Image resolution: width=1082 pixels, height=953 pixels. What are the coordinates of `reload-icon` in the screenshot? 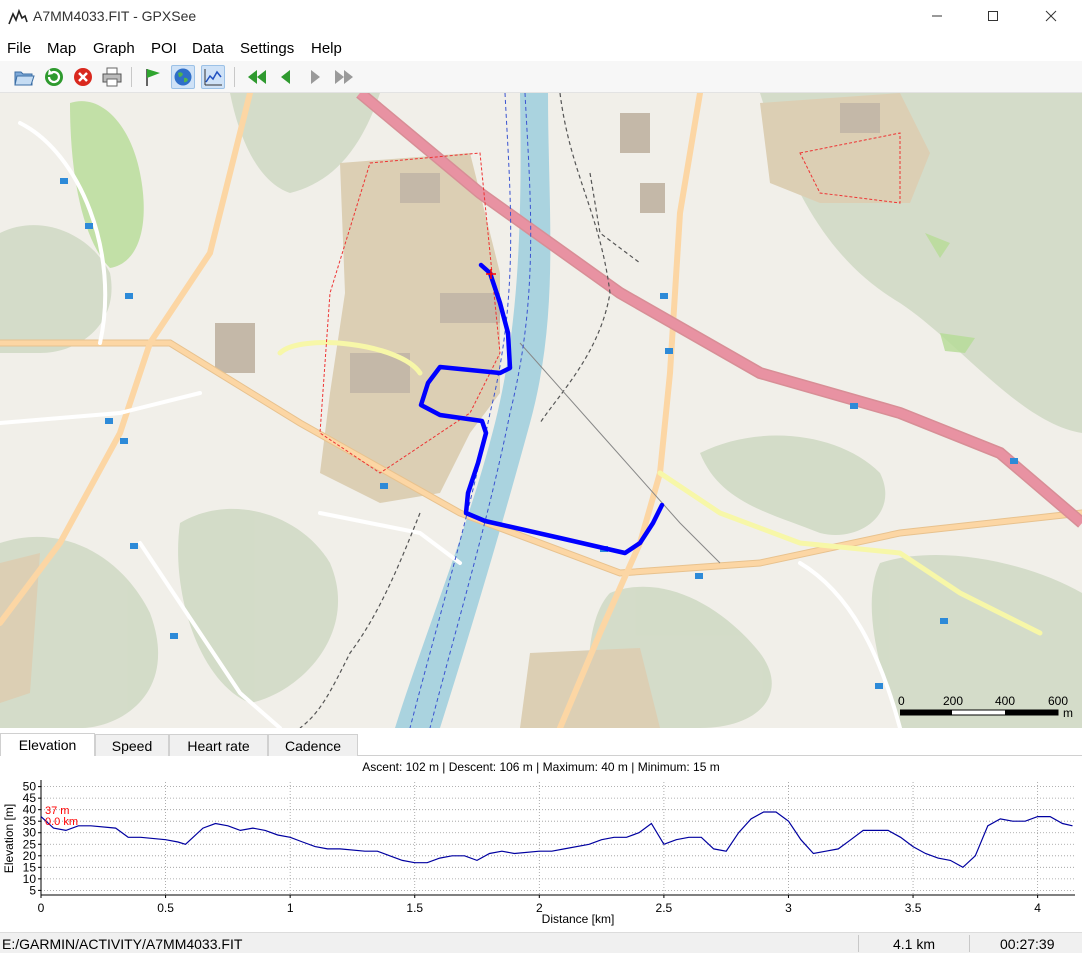 It's located at (54, 77).